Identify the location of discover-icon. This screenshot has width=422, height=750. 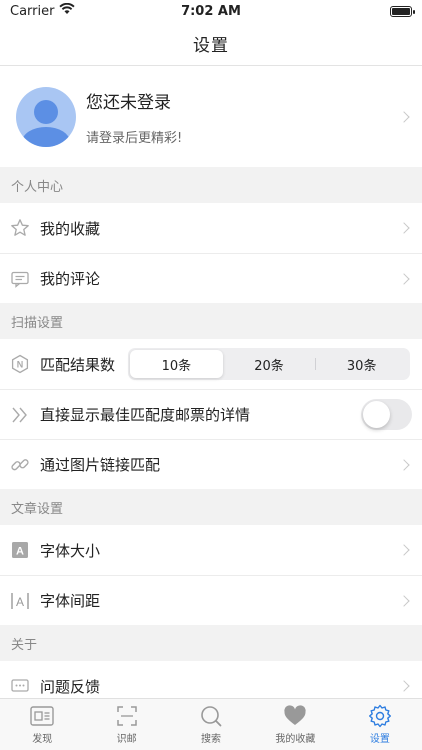
(42, 716).